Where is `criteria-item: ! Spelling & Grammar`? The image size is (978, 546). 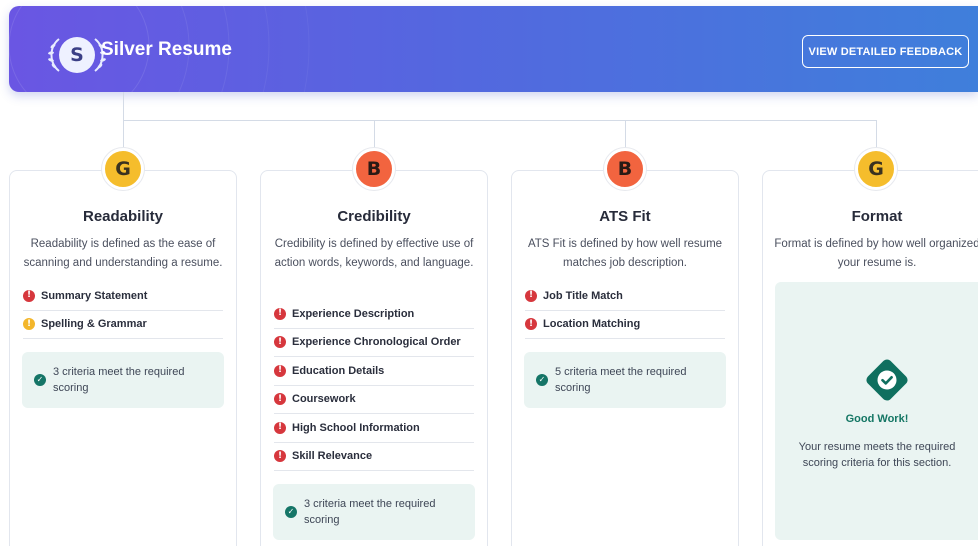
criteria-item: ! Spelling & Grammar is located at coordinates (123, 325).